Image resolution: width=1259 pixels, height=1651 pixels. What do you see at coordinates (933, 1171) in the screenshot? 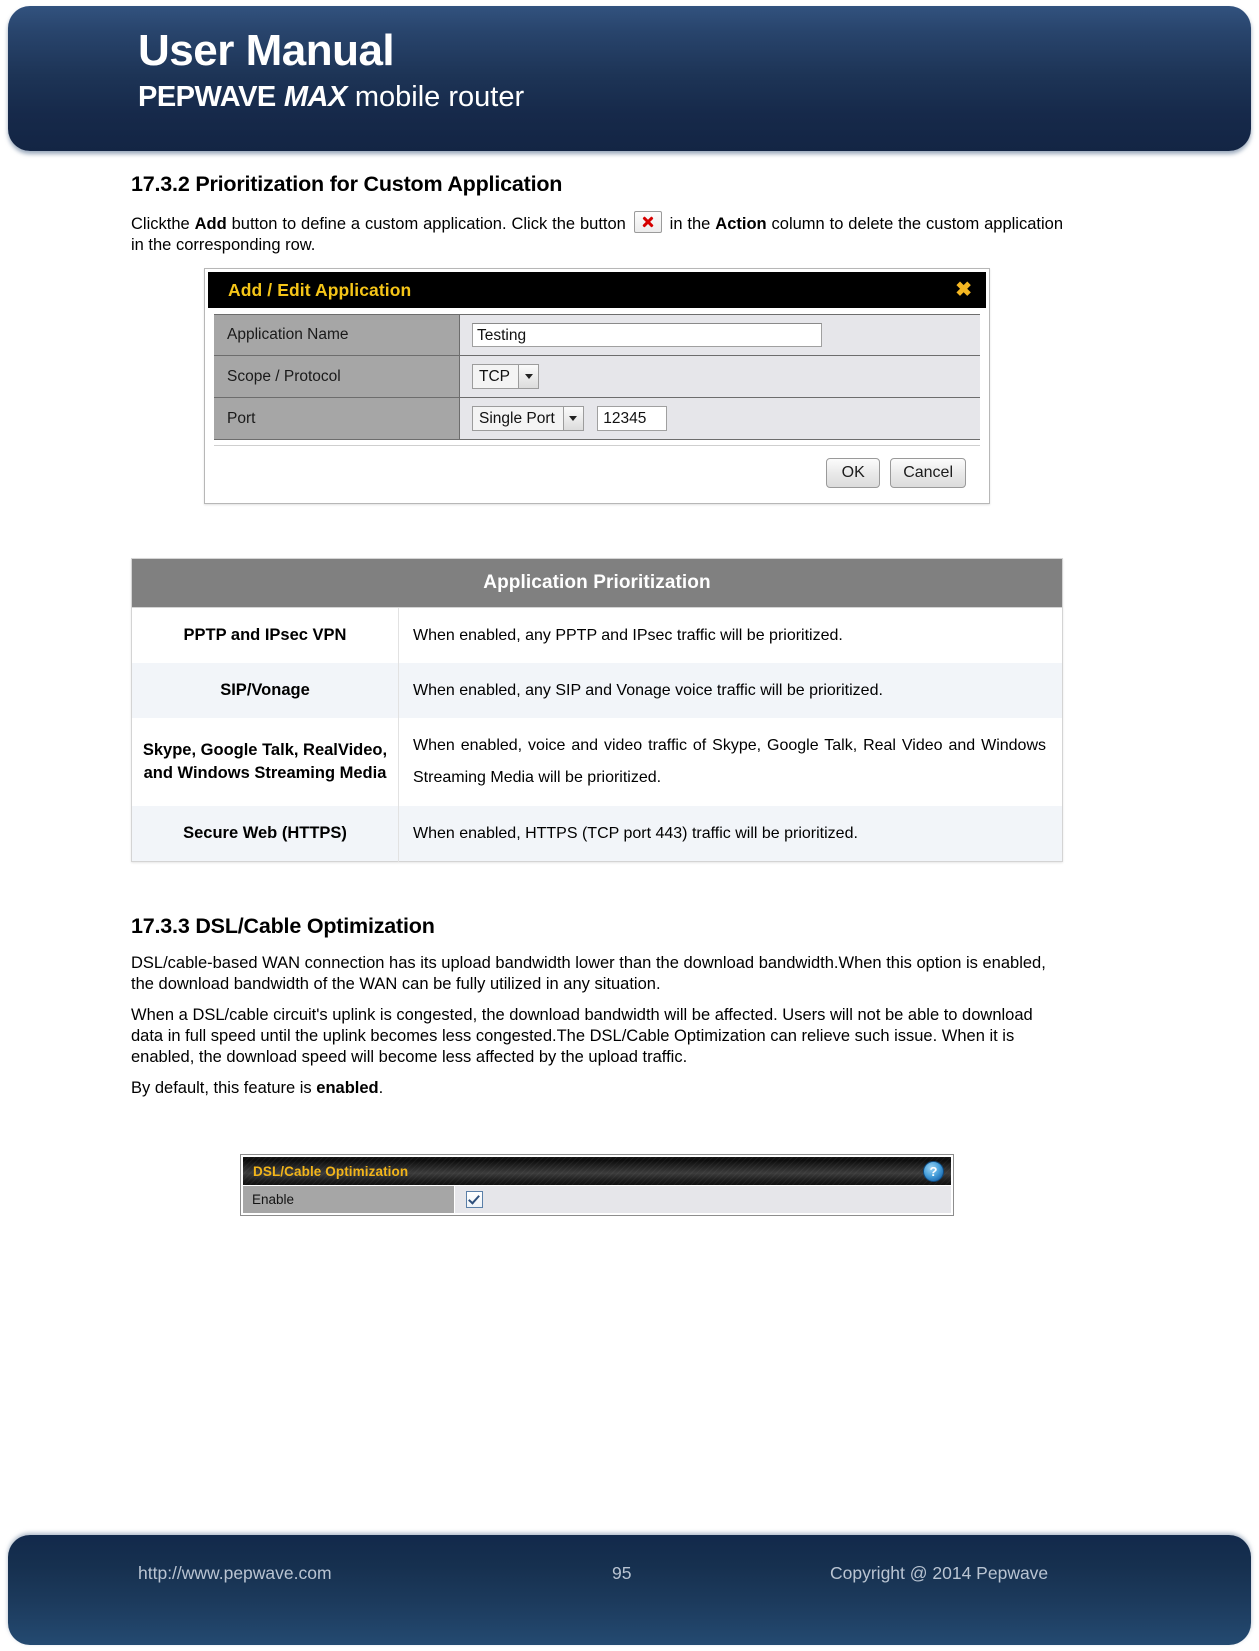
I see `help-question-icon: ?` at bounding box center [933, 1171].